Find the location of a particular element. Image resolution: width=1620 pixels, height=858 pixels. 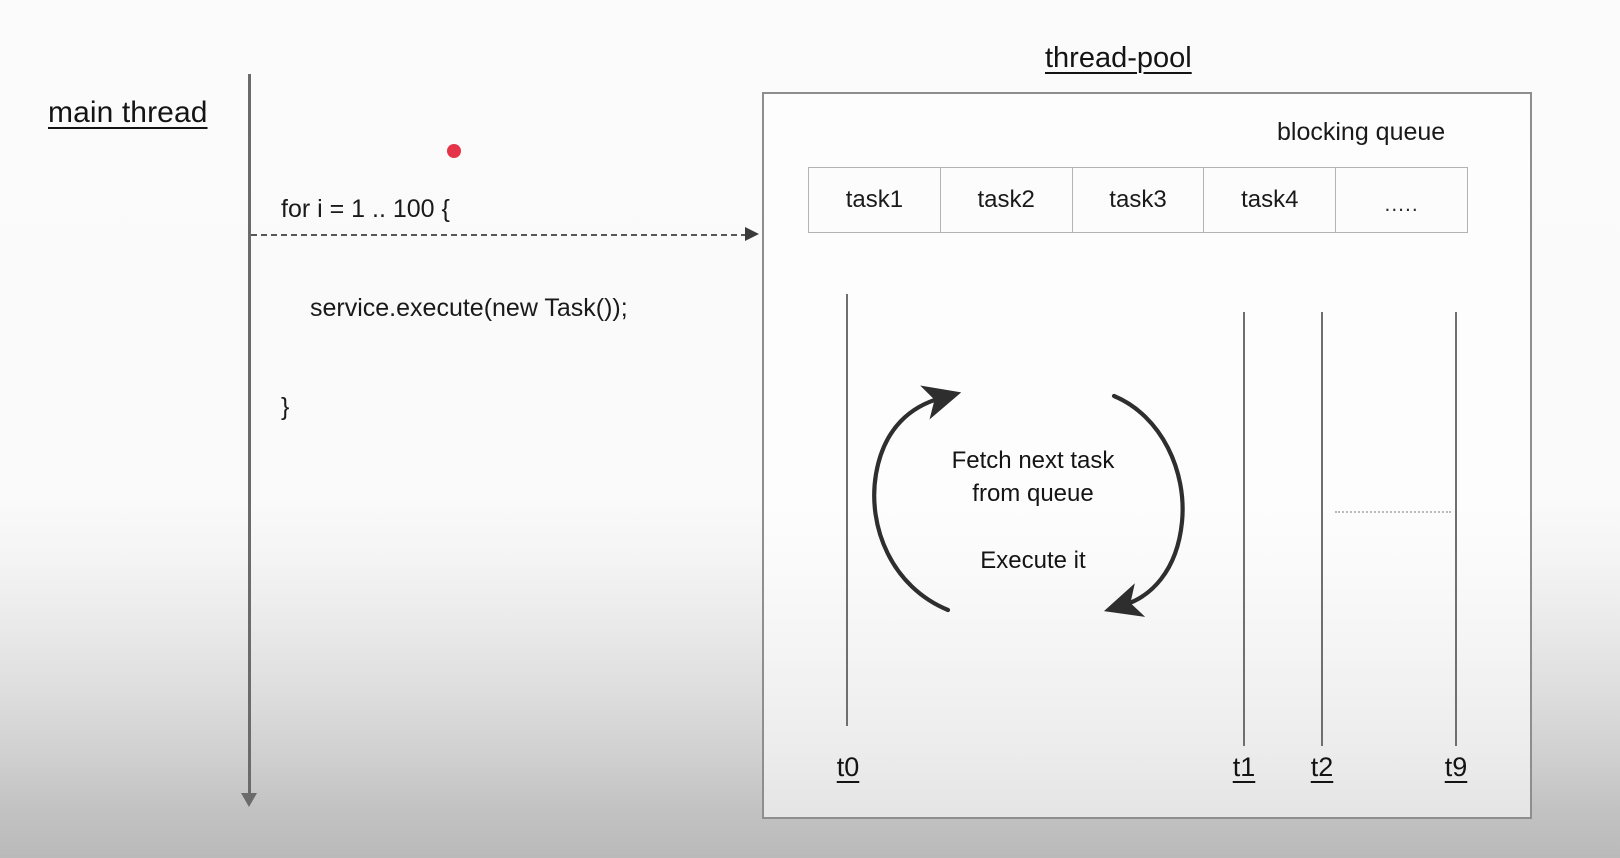

dispatch-dashed-connector is located at coordinates (499, 235).